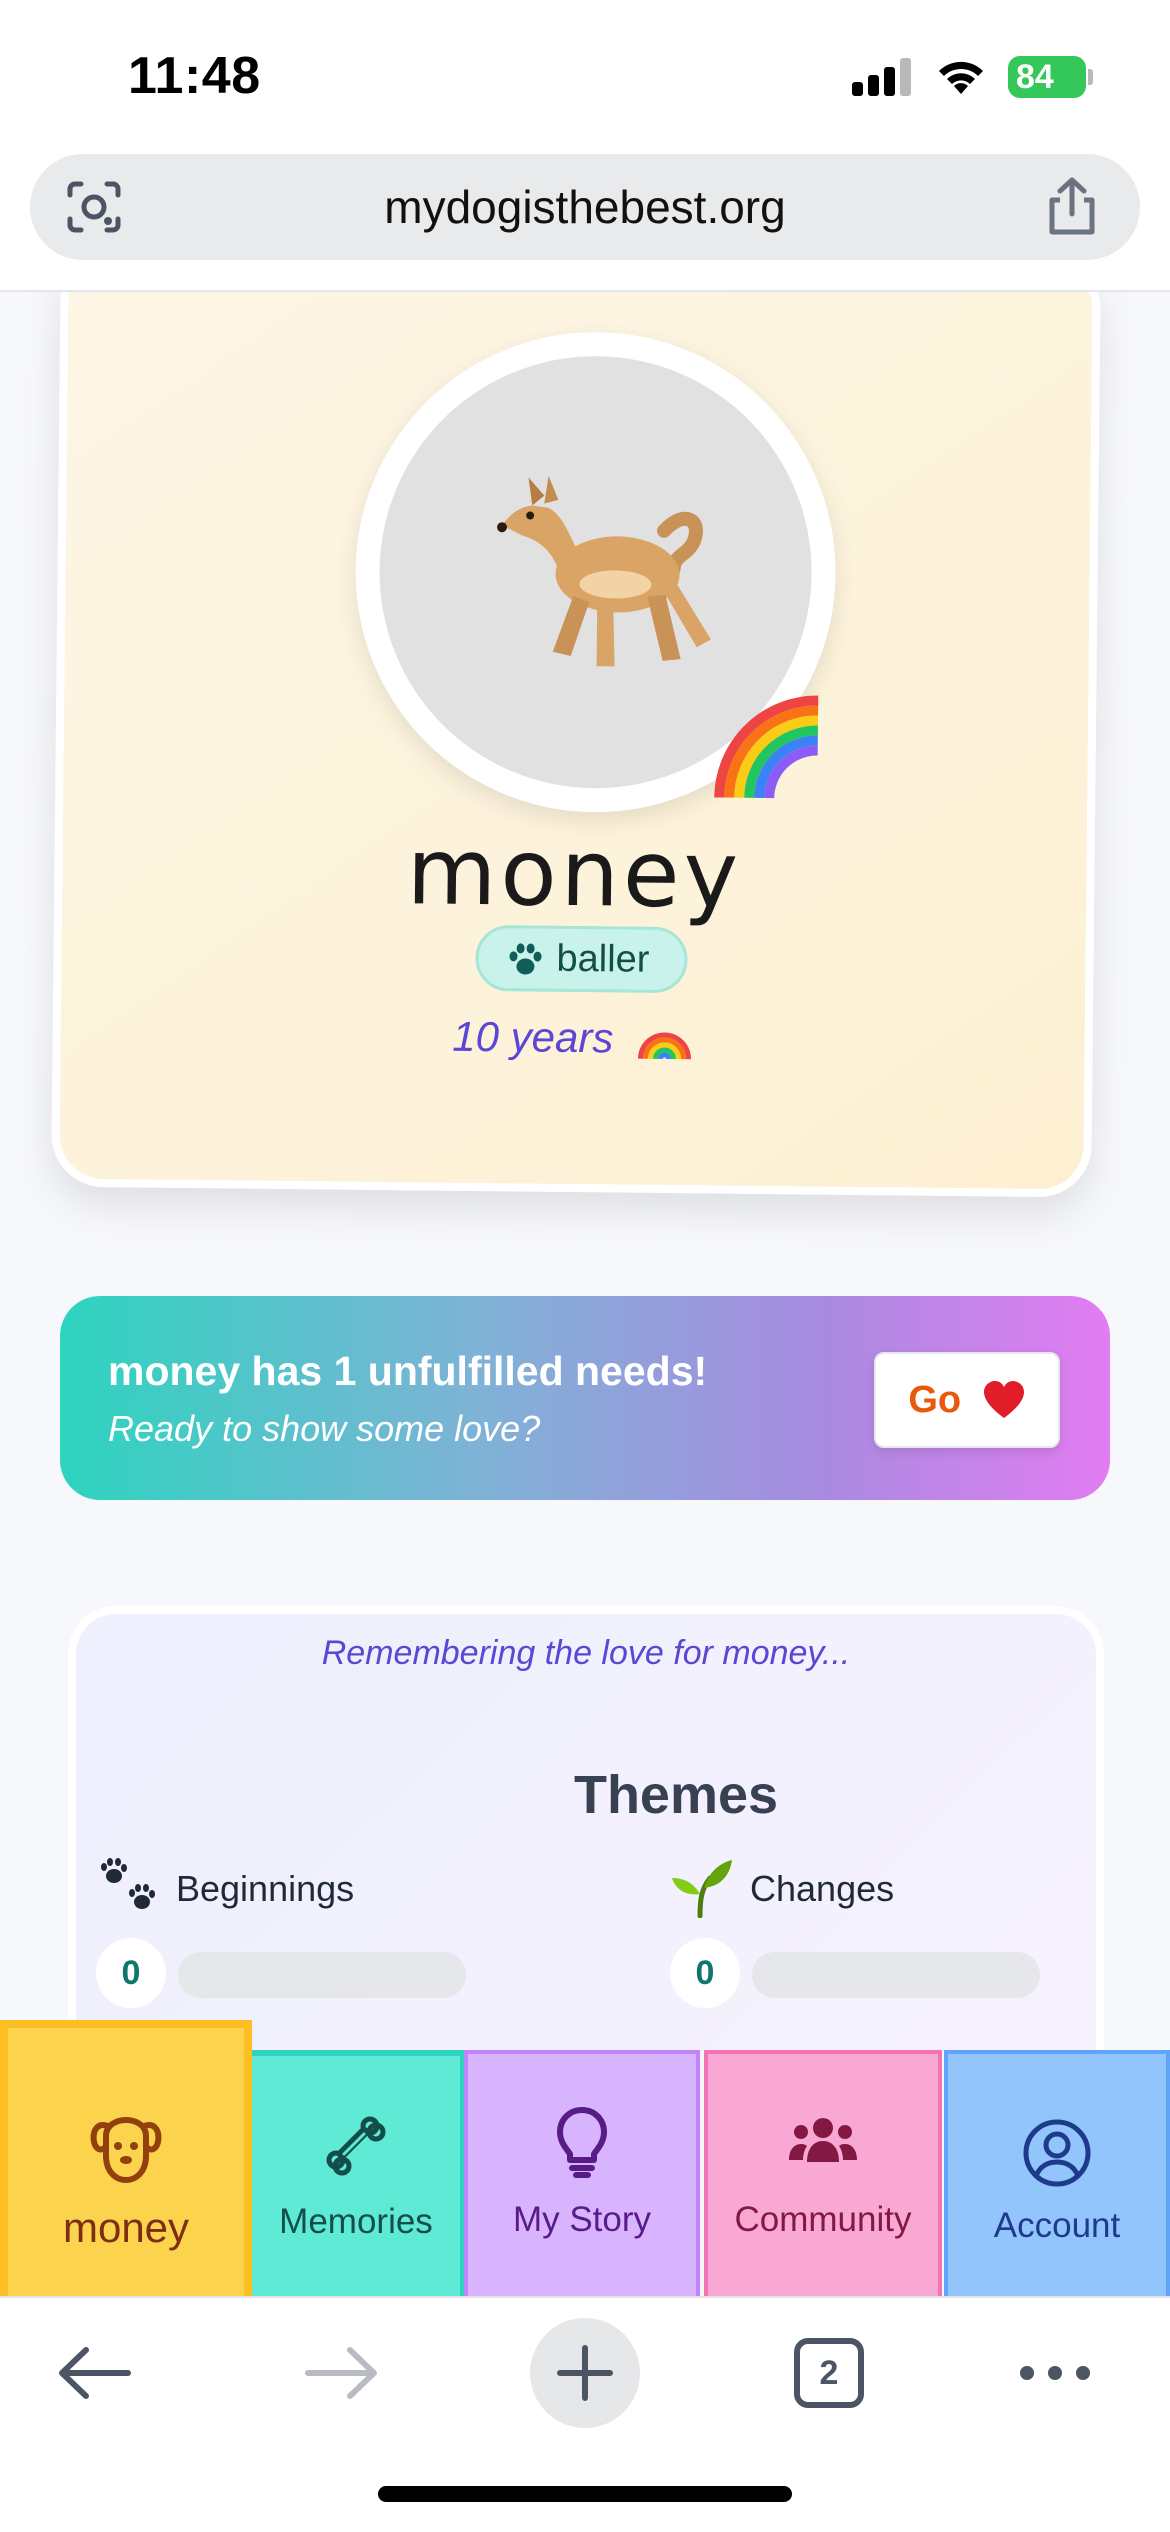 The width and height of the screenshot is (1170, 2532). Describe the element at coordinates (676, 1795) in the screenshot. I see `themes-heading: Themes` at that location.